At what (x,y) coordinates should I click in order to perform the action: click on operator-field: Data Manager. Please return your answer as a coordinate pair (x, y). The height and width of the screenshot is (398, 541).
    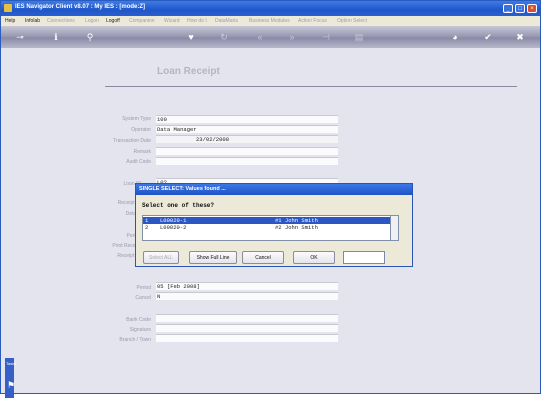
    Looking at the image, I should click on (247, 129).